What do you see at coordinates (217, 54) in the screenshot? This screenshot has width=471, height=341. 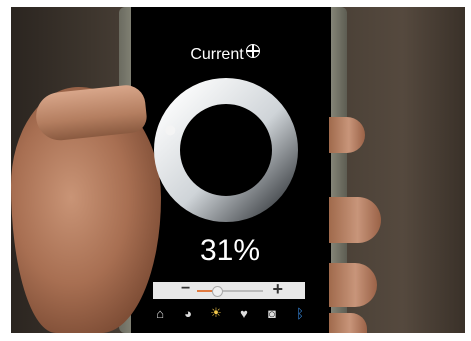 I see `screen-title-label: Current` at bounding box center [217, 54].